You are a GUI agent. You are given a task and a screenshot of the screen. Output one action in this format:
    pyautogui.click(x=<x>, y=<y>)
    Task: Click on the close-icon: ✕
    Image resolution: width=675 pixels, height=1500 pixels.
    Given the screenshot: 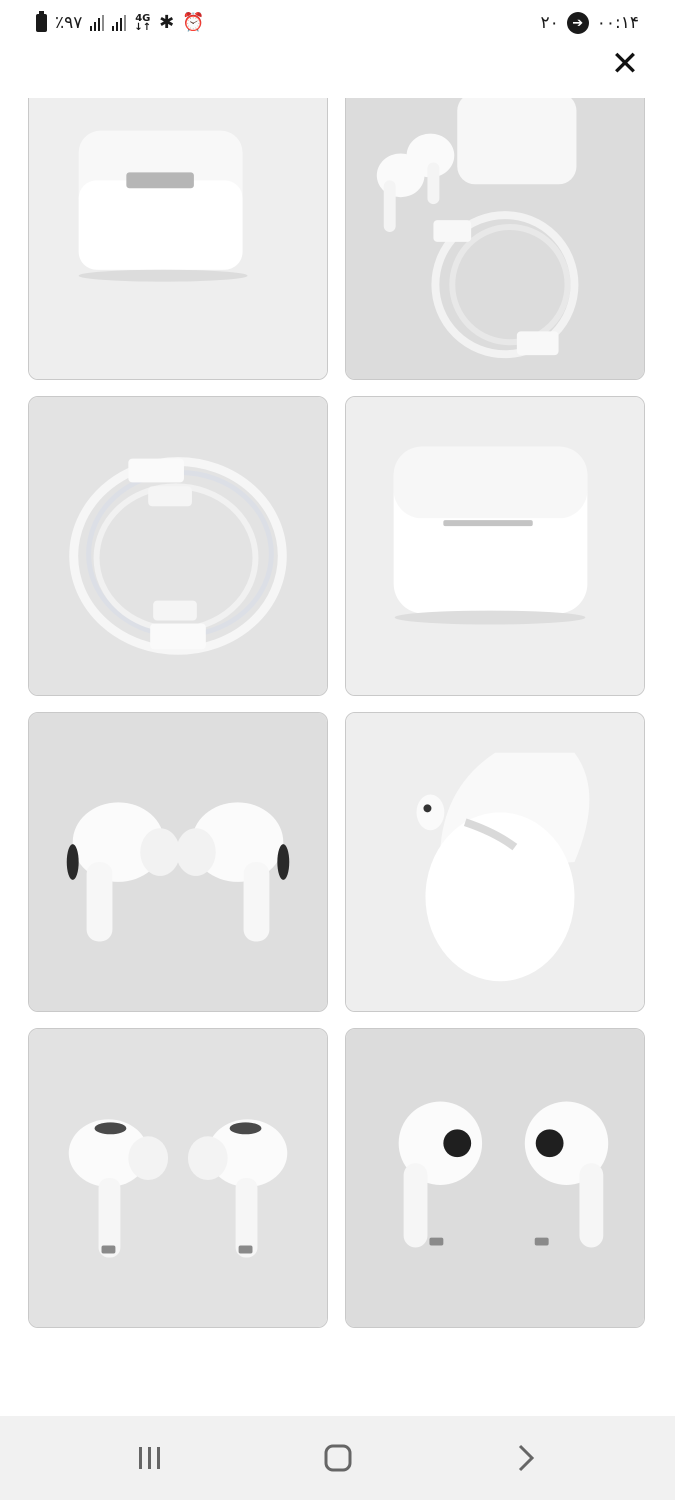 What is the action you would take?
    pyautogui.click(x=625, y=64)
    